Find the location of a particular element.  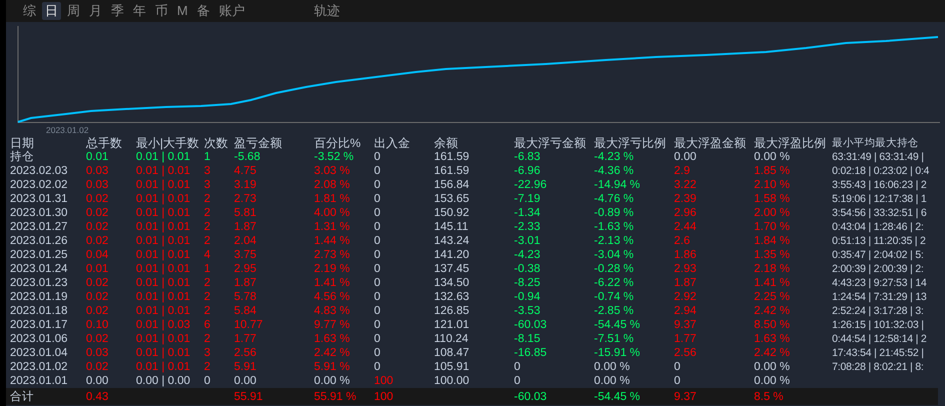

table-cell-text: 1.77 is located at coordinates (246, 339).